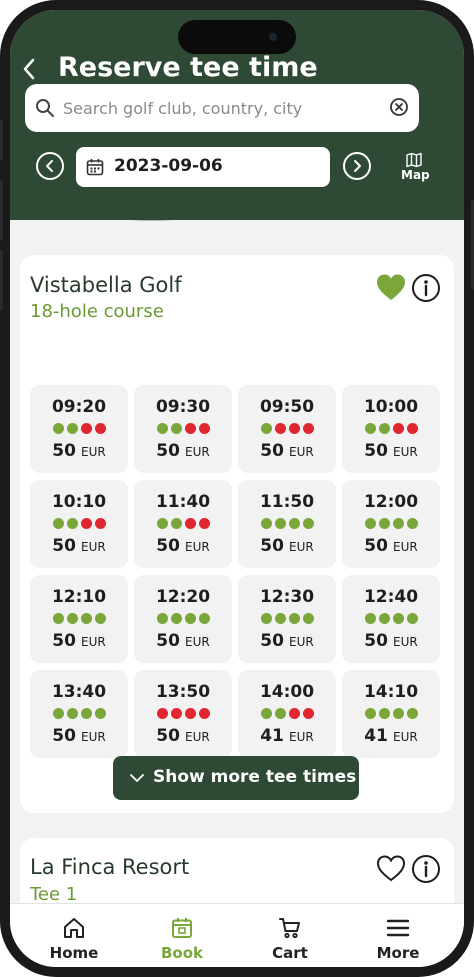  I want to click on tee-time-slot: 13:40 50 EUR, so click(79, 714).